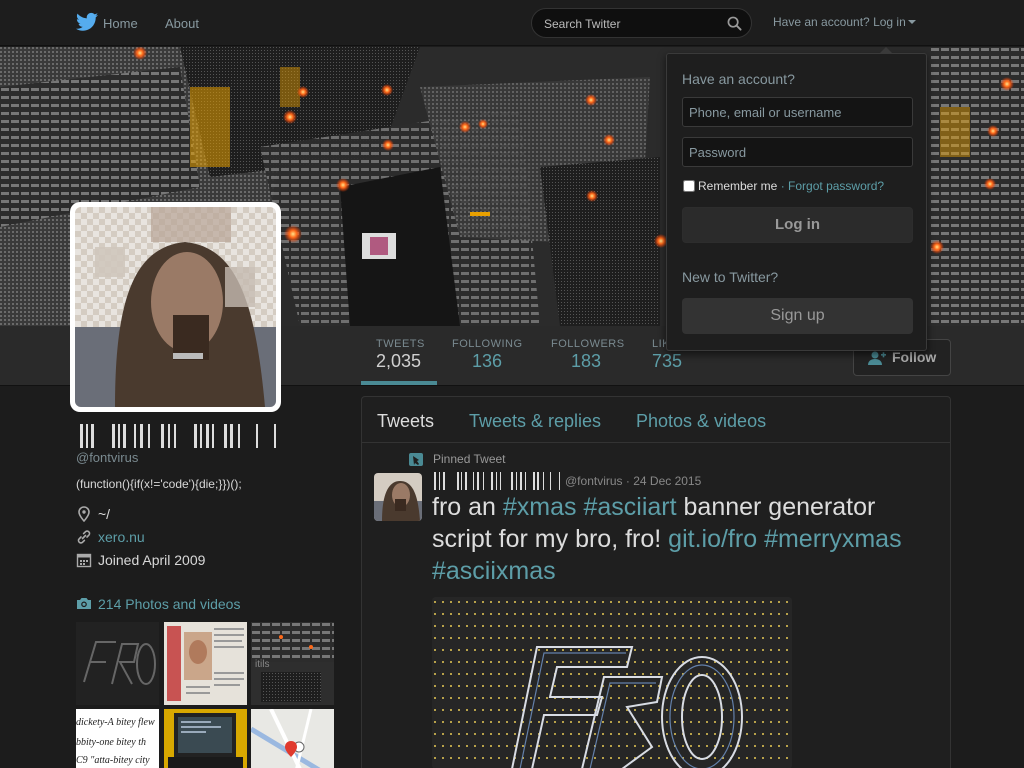 The width and height of the screenshot is (1024, 768). I want to click on search-icon, so click(734, 23).